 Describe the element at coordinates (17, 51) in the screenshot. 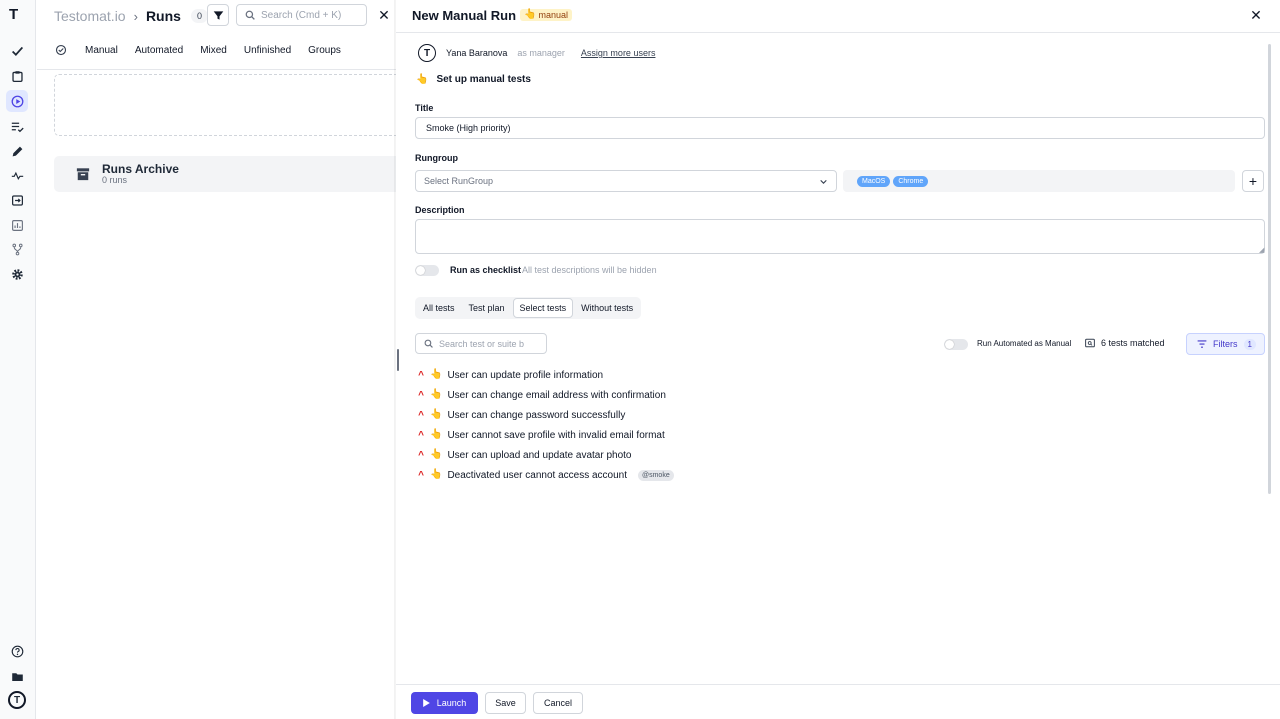

I see `checkmark-icon` at that location.